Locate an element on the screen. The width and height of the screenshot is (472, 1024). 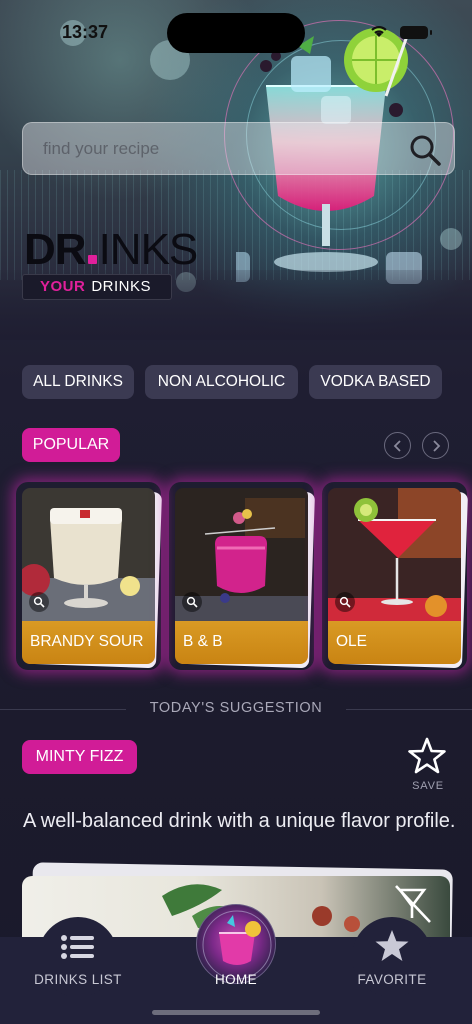
popular-label: POPULAR is located at coordinates (71, 445).